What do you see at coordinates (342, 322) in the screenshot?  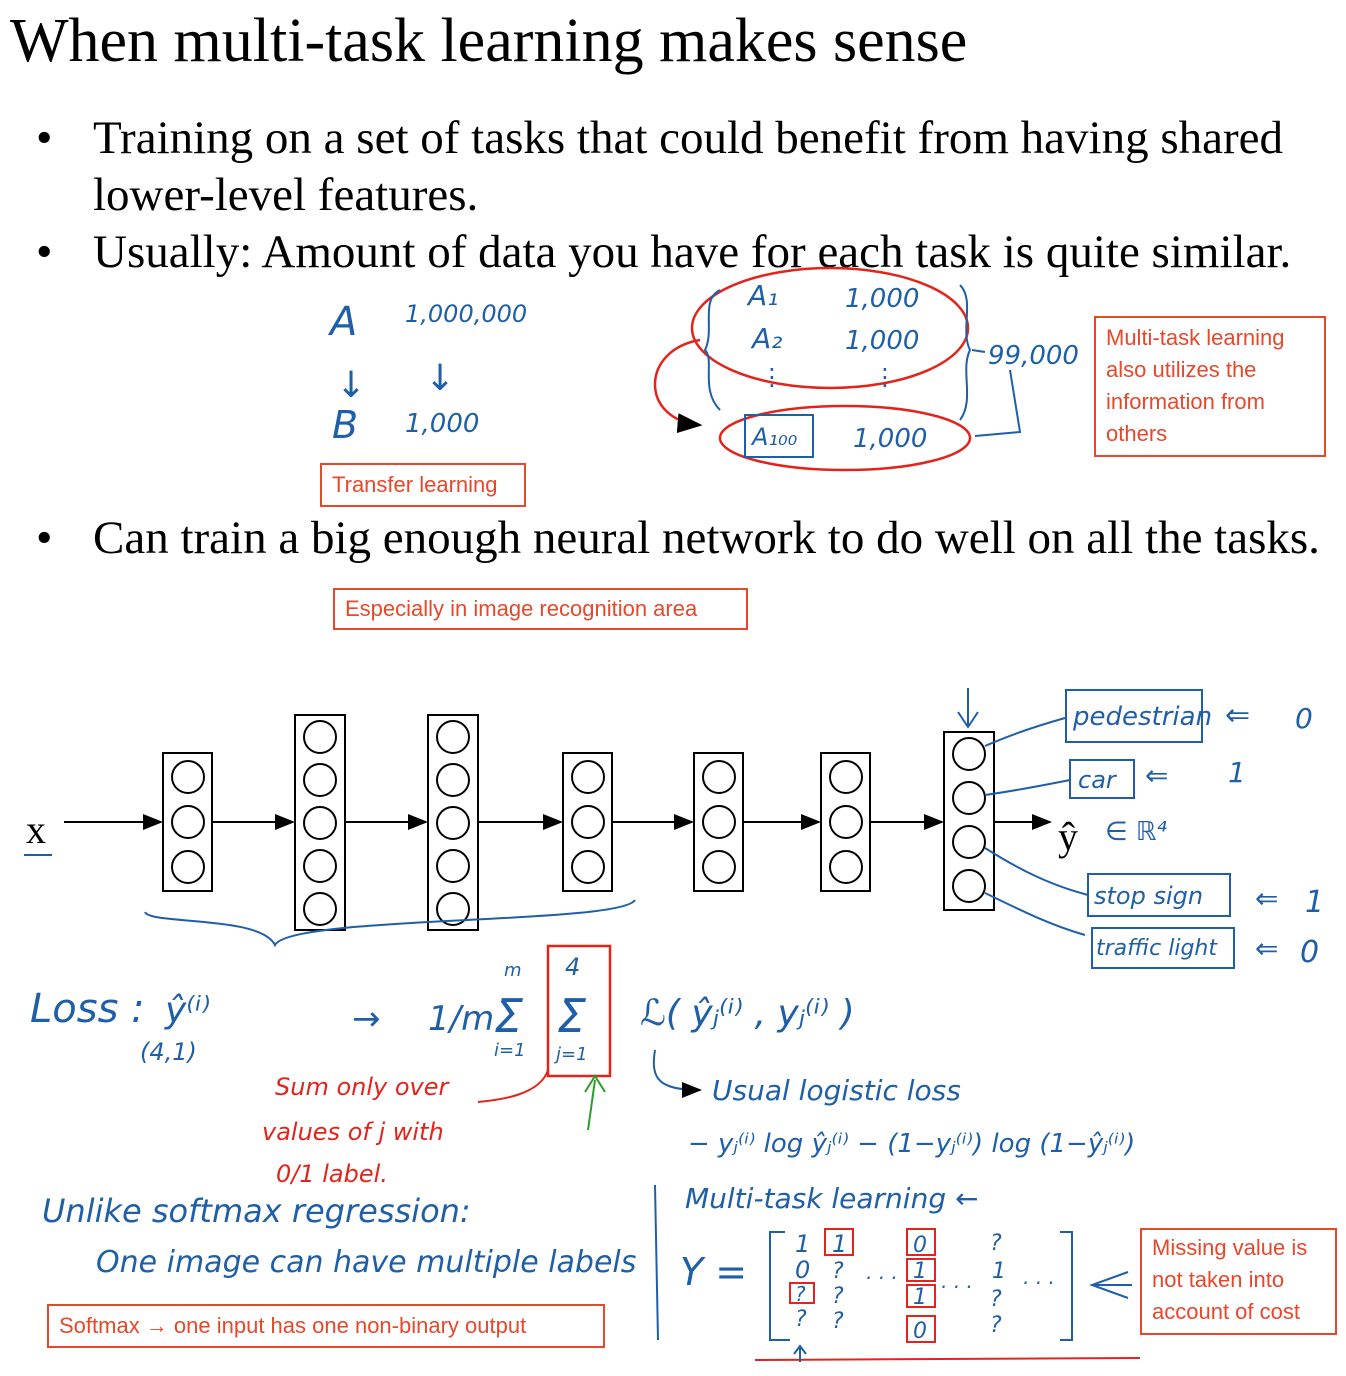 I see `task-a-label: A` at bounding box center [342, 322].